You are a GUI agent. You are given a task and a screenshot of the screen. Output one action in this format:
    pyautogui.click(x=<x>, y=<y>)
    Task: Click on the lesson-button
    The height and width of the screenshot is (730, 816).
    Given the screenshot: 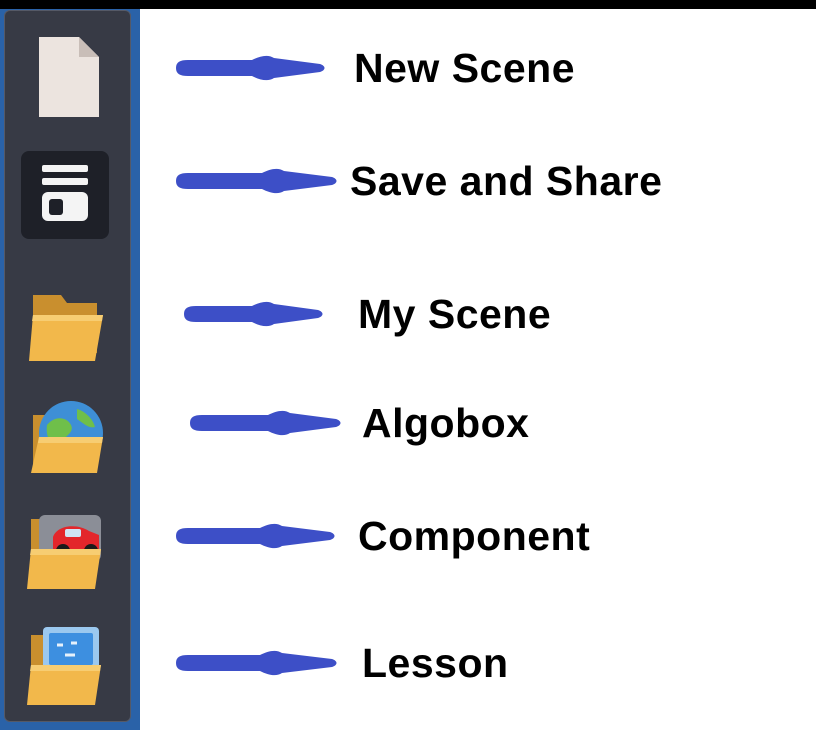 What is the action you would take?
    pyautogui.click(x=63, y=665)
    